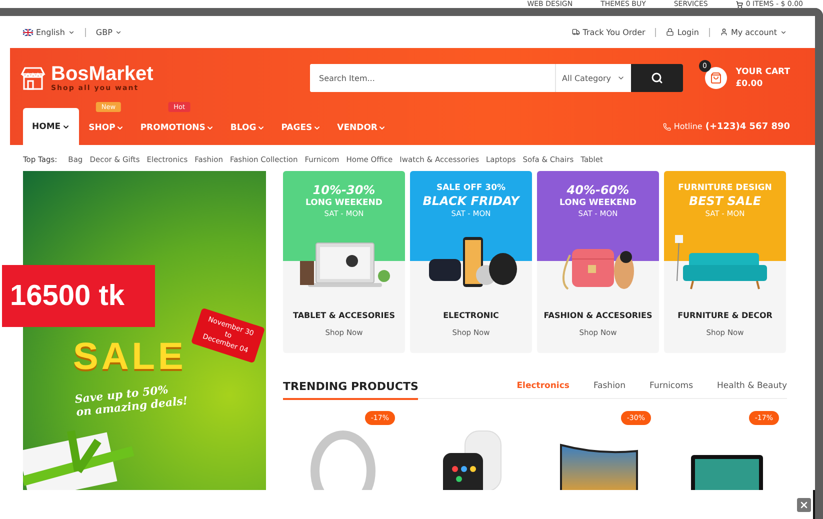  I want to click on cart-button, so click(715, 78).